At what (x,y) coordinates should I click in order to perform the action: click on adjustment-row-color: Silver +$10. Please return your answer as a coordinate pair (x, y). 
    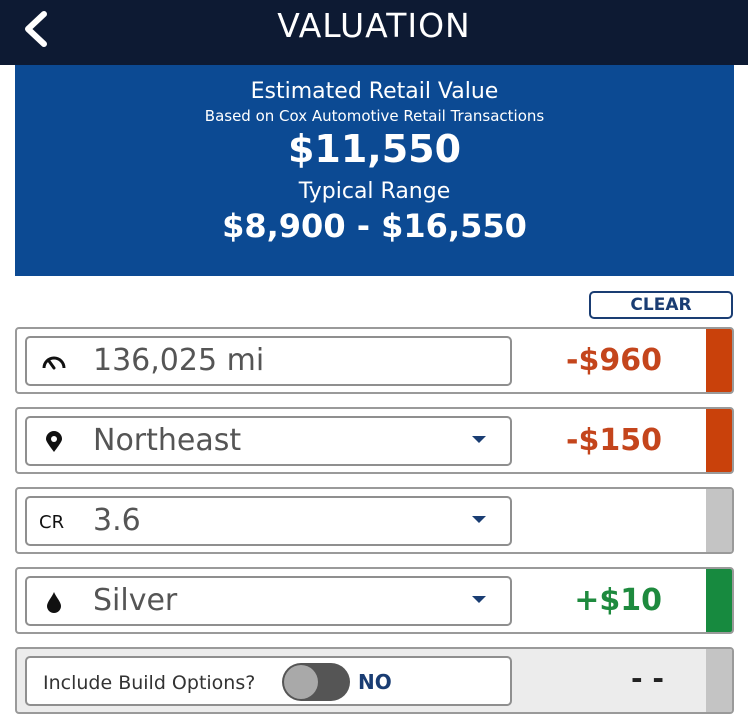
    Looking at the image, I should click on (374, 600).